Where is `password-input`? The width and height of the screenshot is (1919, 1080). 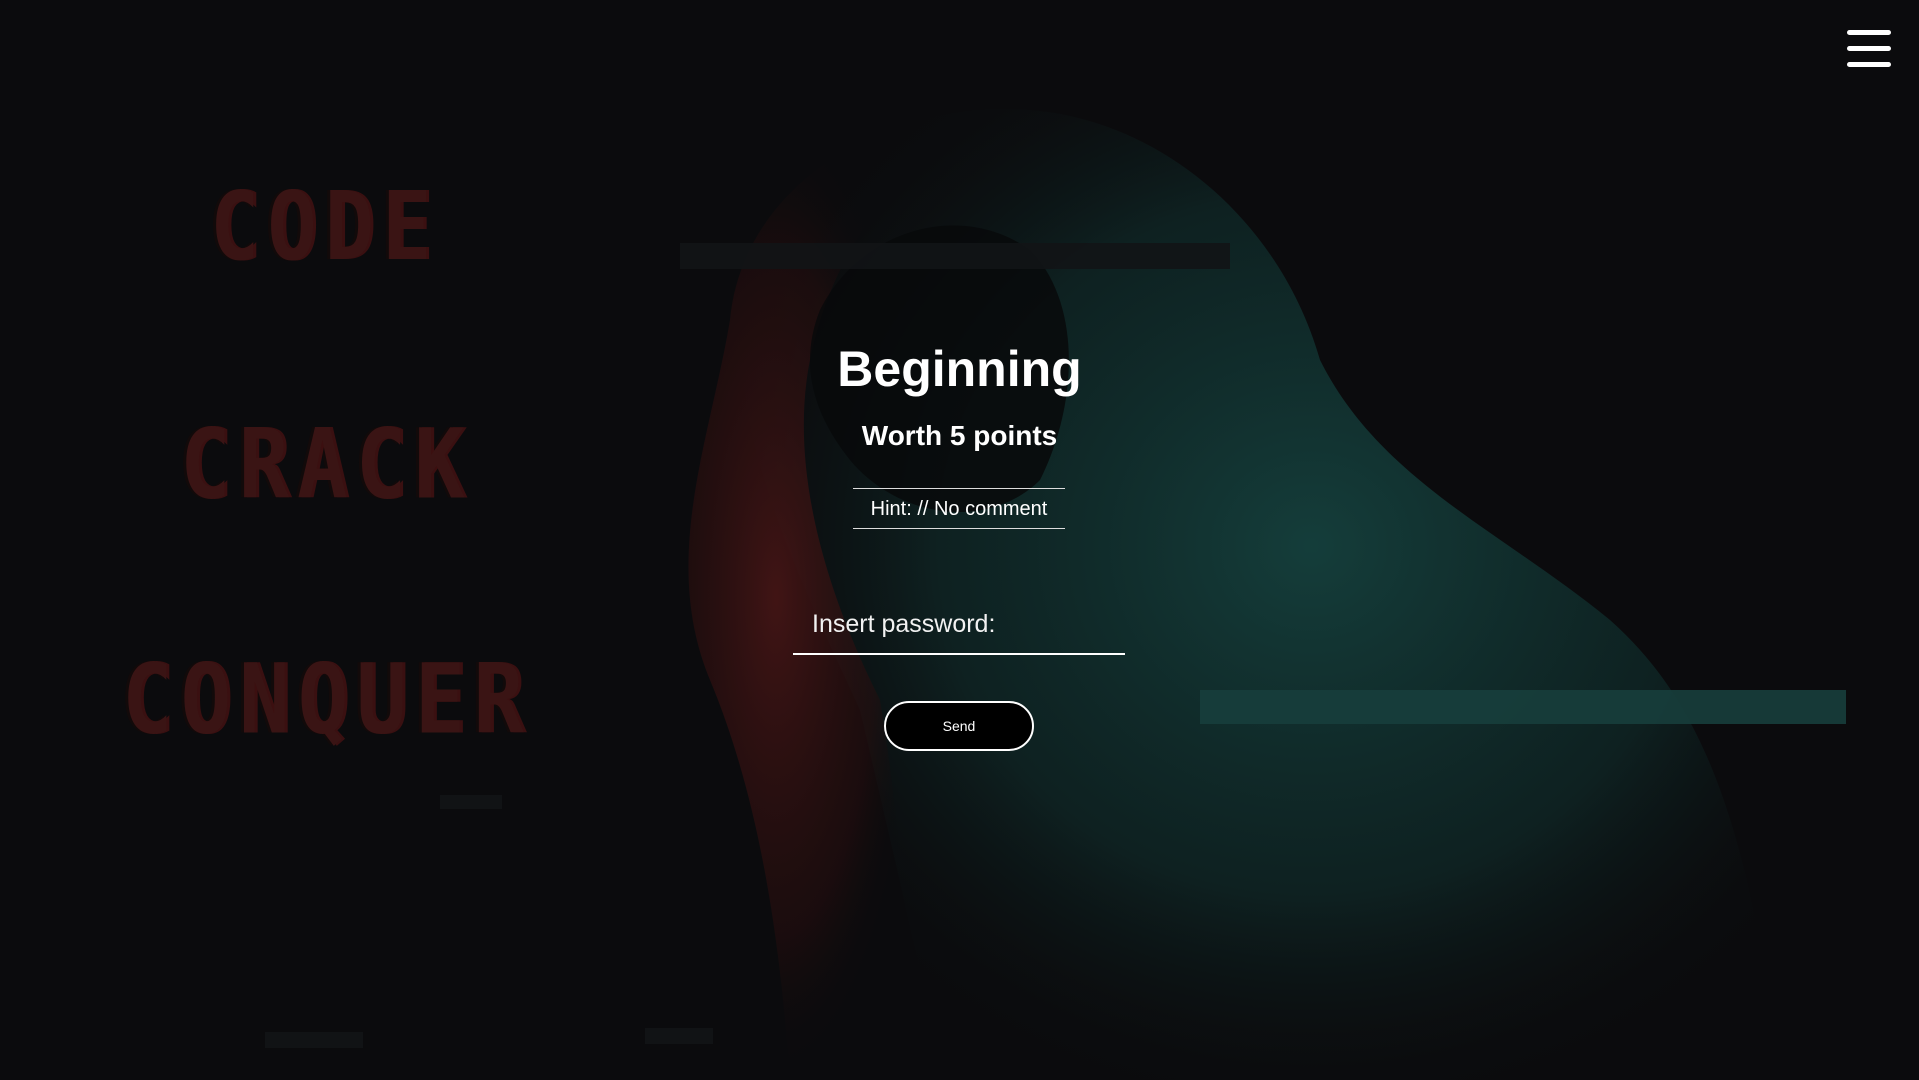
password-input is located at coordinates (959, 624).